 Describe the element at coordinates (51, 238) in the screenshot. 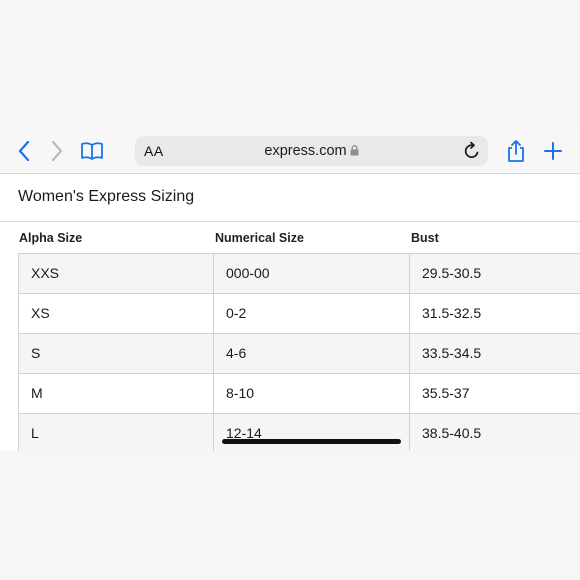

I see `header-alpha-size: Alpha Size` at that location.